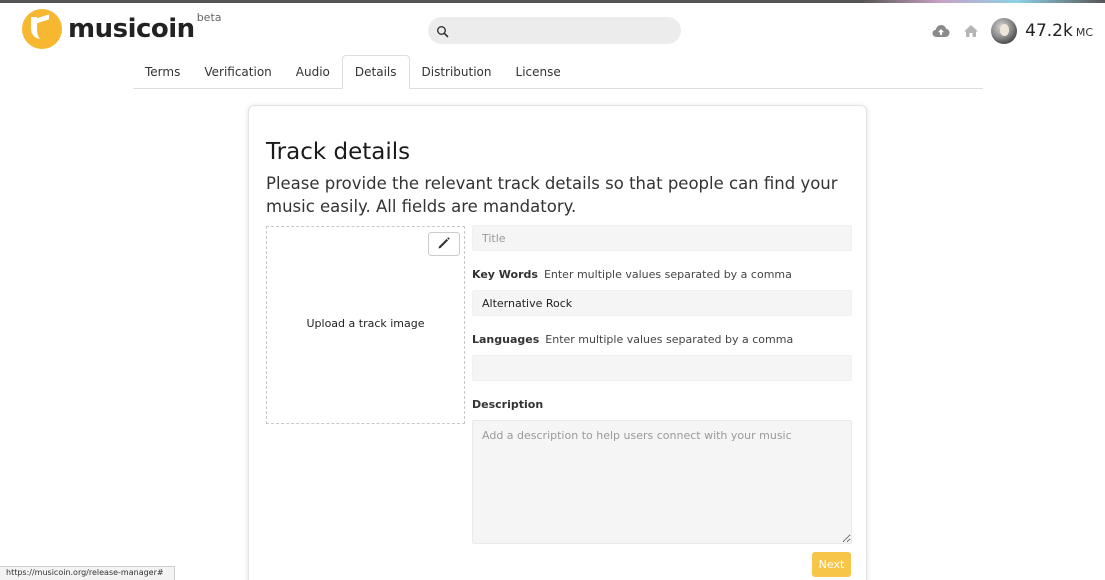 The image size is (1105, 580). Describe the element at coordinates (131, 29) in the screenshot. I see `brand-name: musicoin` at that location.